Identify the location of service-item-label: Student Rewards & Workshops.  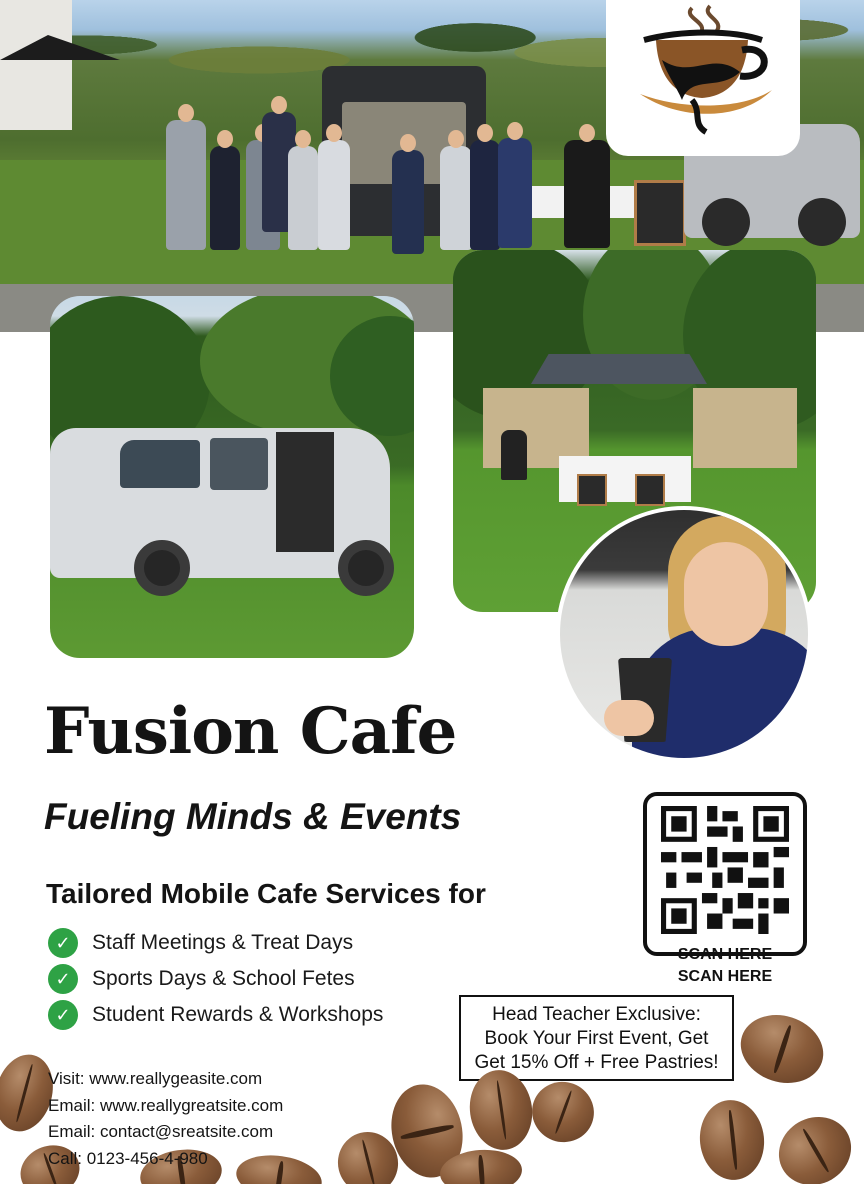
(238, 1014).